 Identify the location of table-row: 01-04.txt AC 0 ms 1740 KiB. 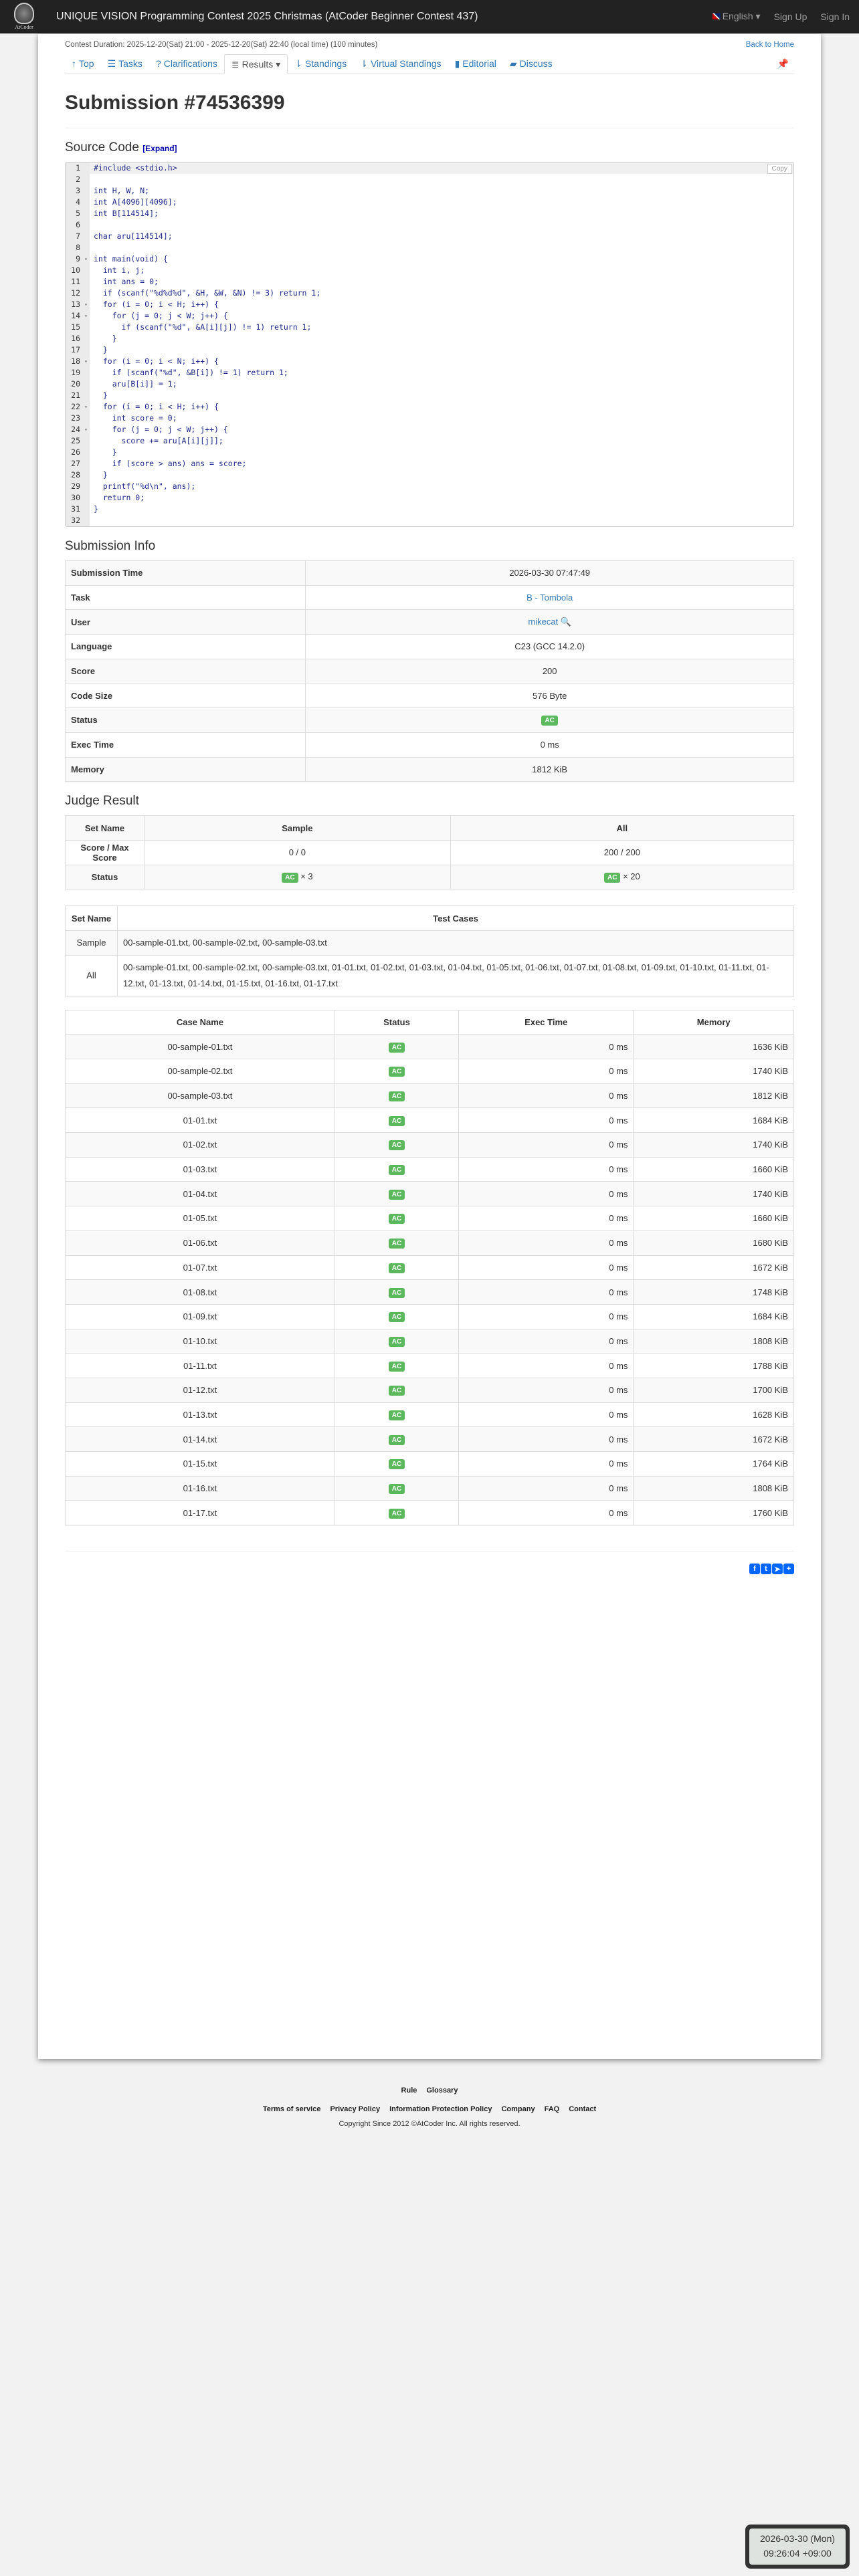
(429, 1194).